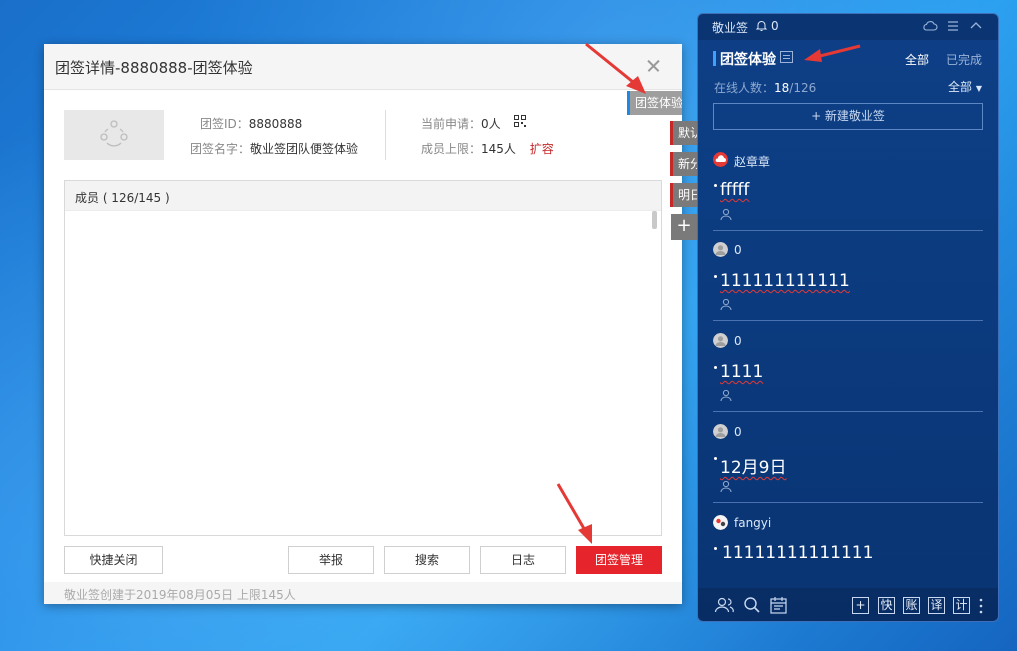 The image size is (1017, 651). What do you see at coordinates (684, 133) in the screenshot?
I see `side-tab-default: 默认` at bounding box center [684, 133].